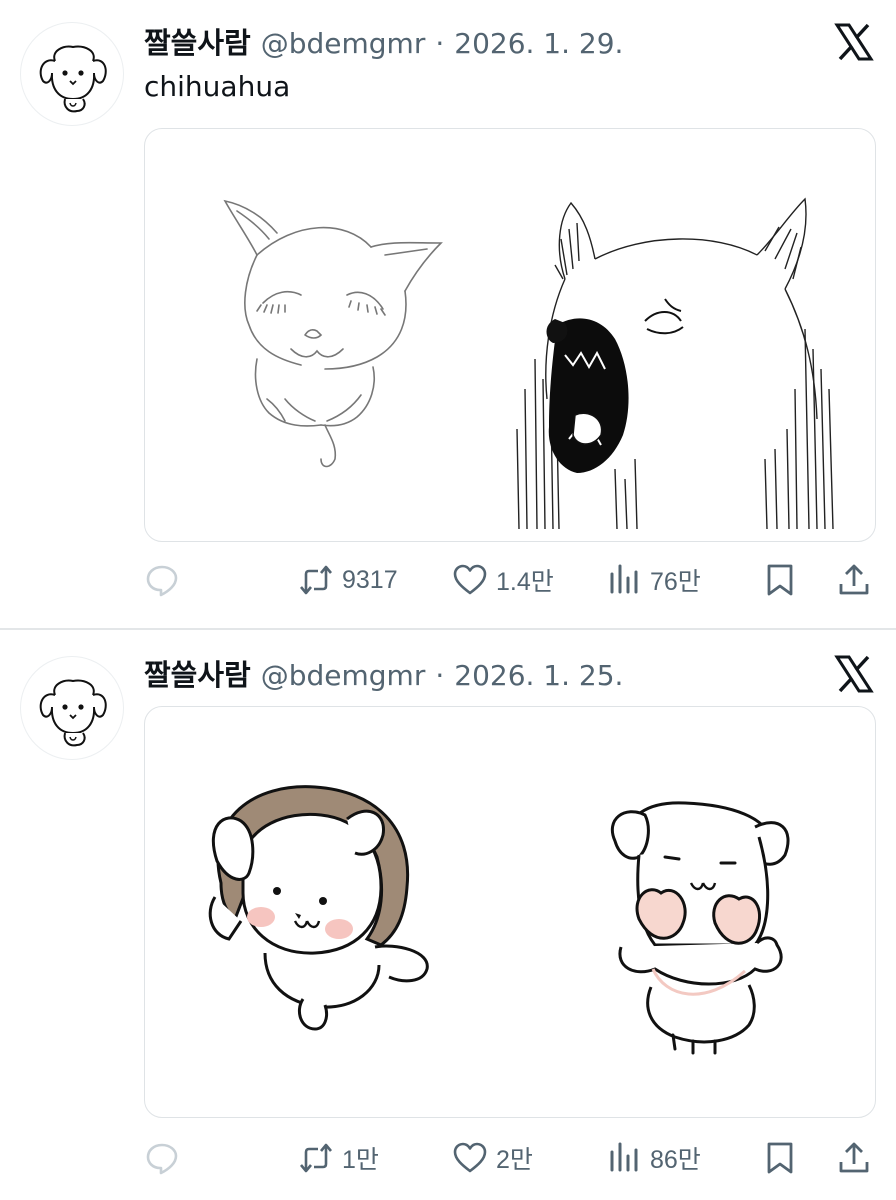  I want to click on retweet-count: 9317, so click(370, 579).